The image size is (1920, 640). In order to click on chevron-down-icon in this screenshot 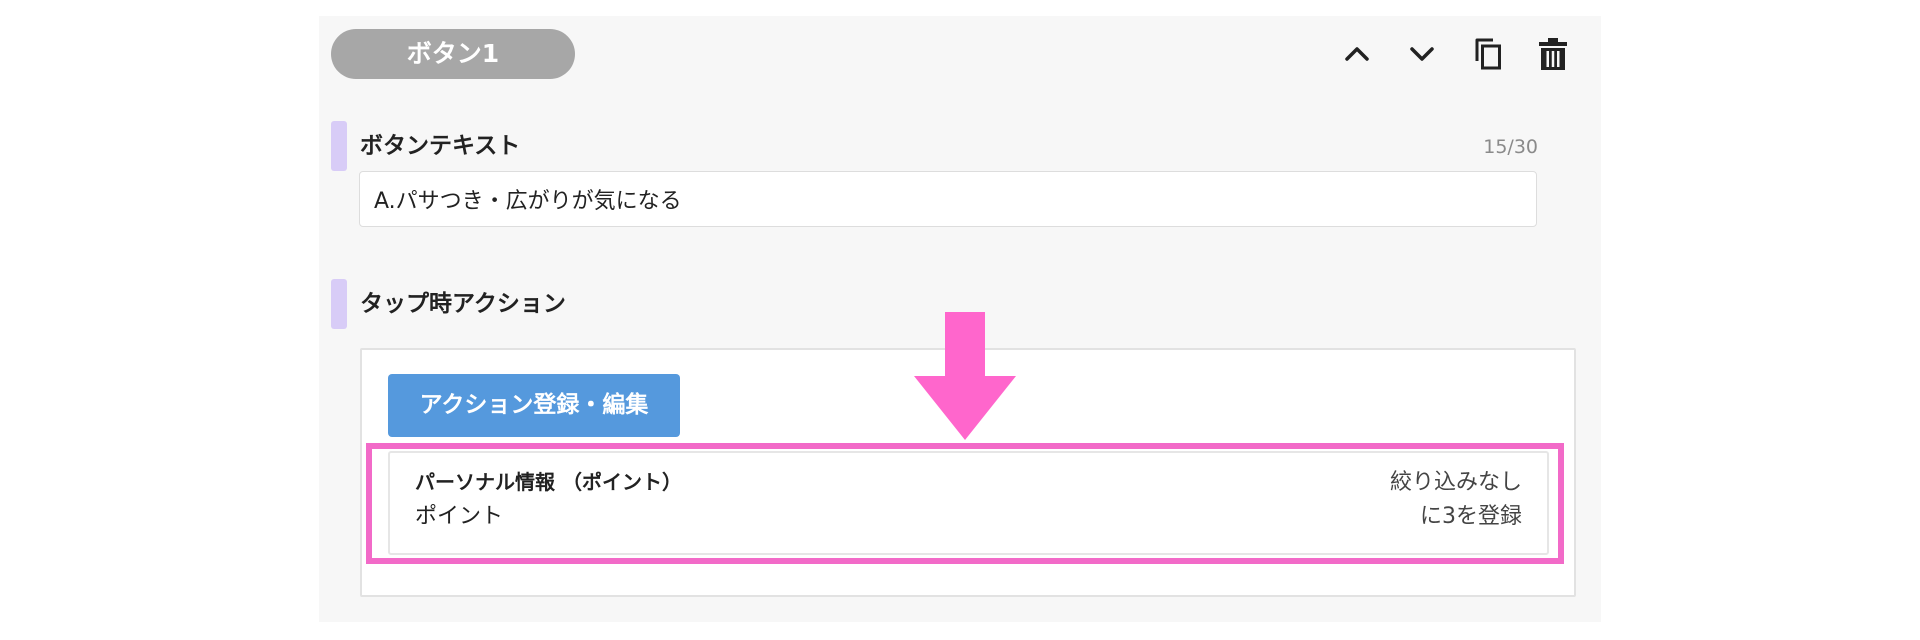, I will do `click(1422, 54)`.